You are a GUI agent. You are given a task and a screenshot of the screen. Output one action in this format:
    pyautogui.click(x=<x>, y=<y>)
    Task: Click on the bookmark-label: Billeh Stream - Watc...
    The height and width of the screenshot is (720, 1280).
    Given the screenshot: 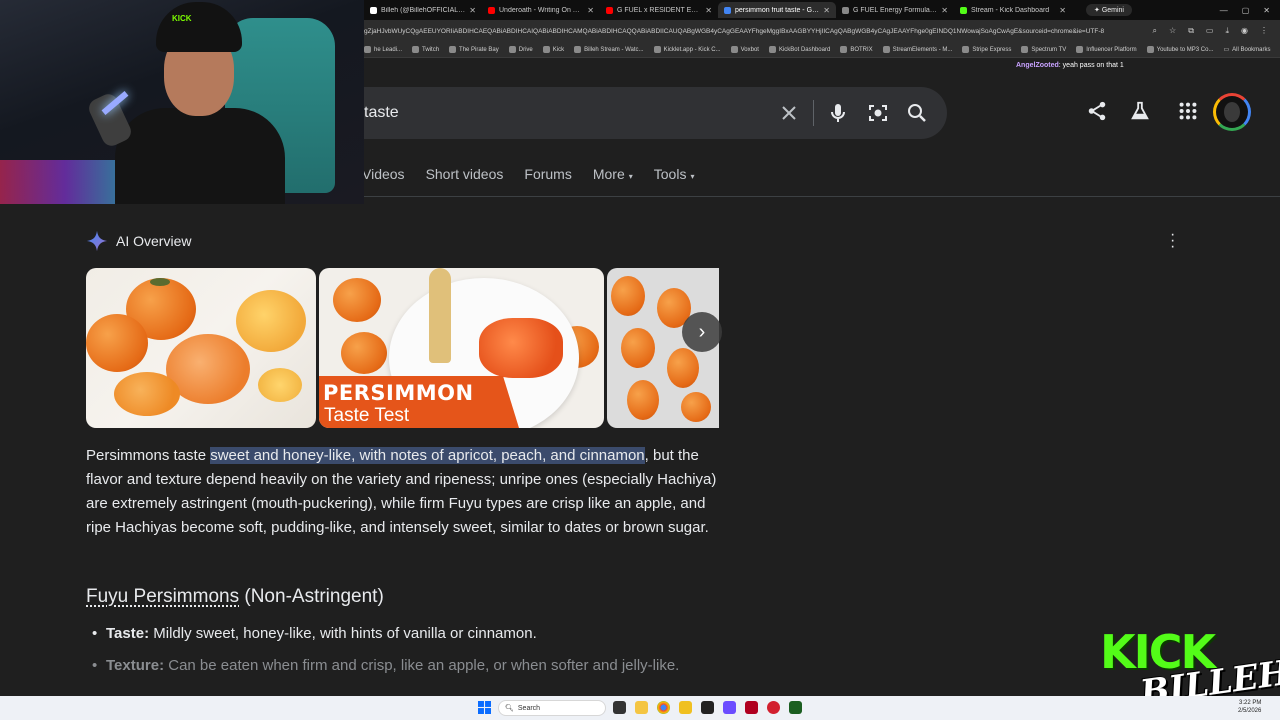 What is the action you would take?
    pyautogui.click(x=614, y=49)
    